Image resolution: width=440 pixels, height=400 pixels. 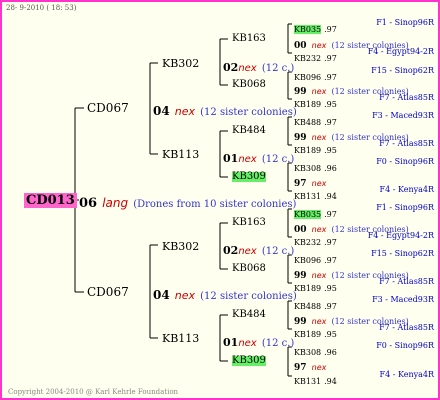 What do you see at coordinates (364, 120) in the screenshot?
I see `l4-row: KB488.97 F3 - Maced93R` at bounding box center [364, 120].